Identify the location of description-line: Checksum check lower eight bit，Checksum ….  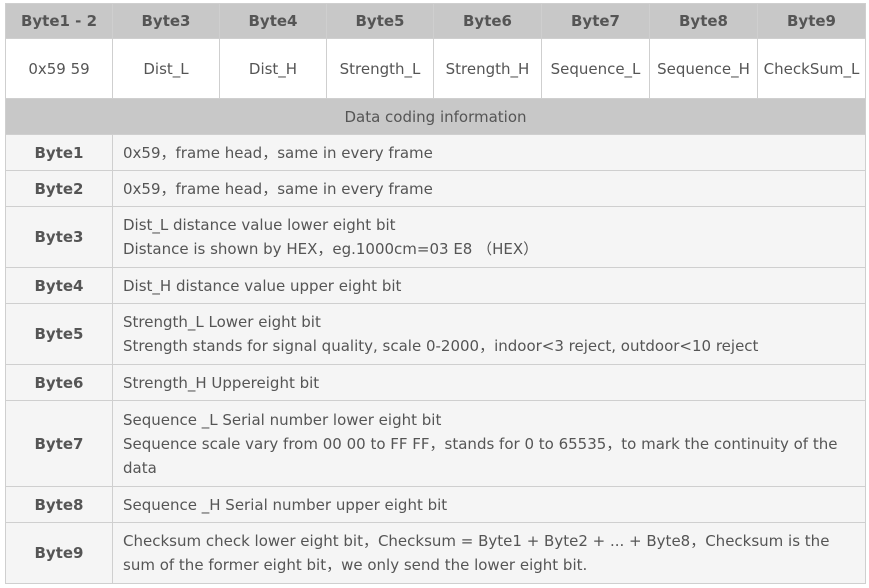
(476, 553).